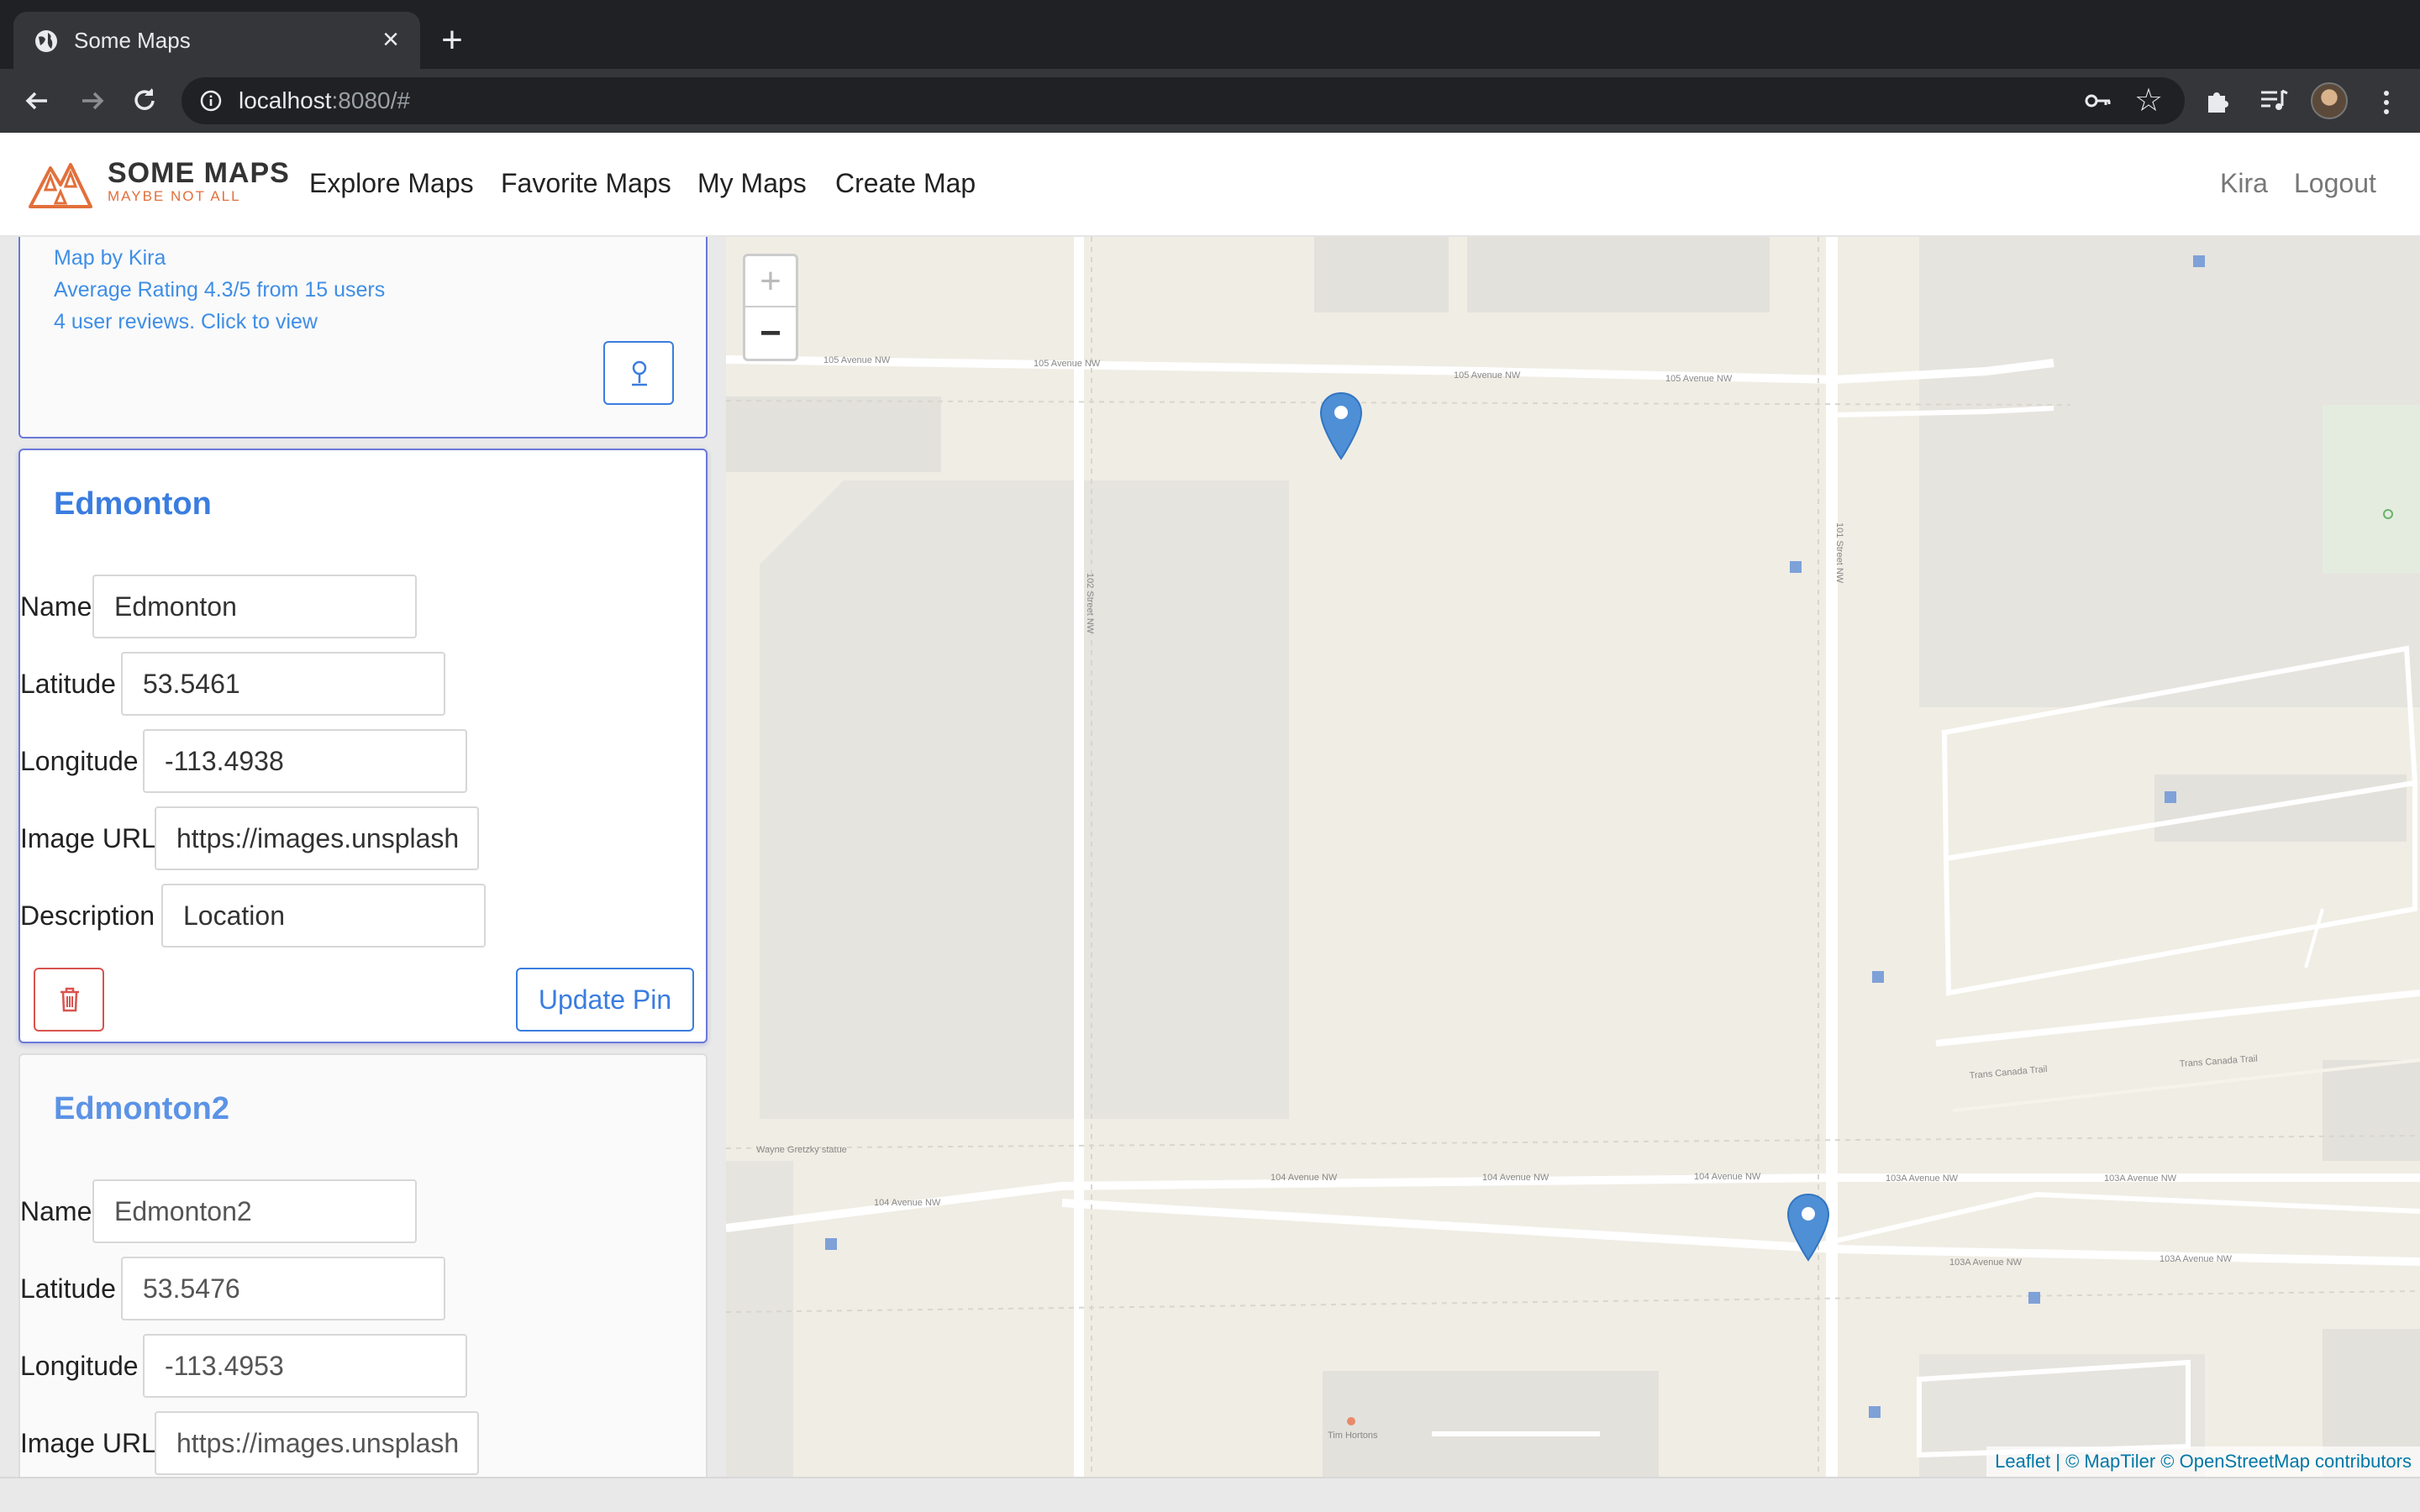 The height and width of the screenshot is (1512, 2420). Describe the element at coordinates (770, 281) in the screenshot. I see `zoom-in-button: +` at that location.